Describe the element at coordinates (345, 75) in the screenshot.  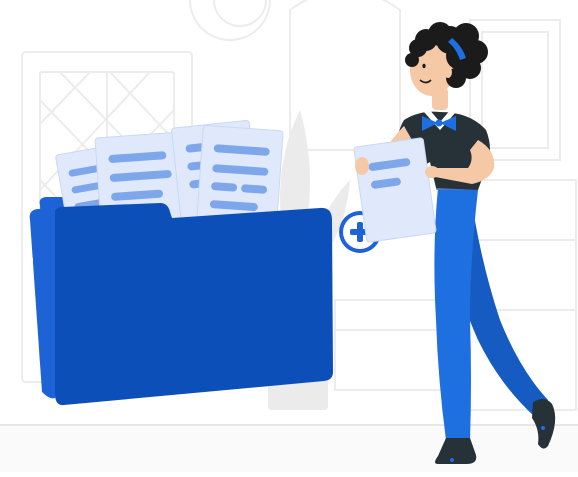
I see `background-arch` at that location.